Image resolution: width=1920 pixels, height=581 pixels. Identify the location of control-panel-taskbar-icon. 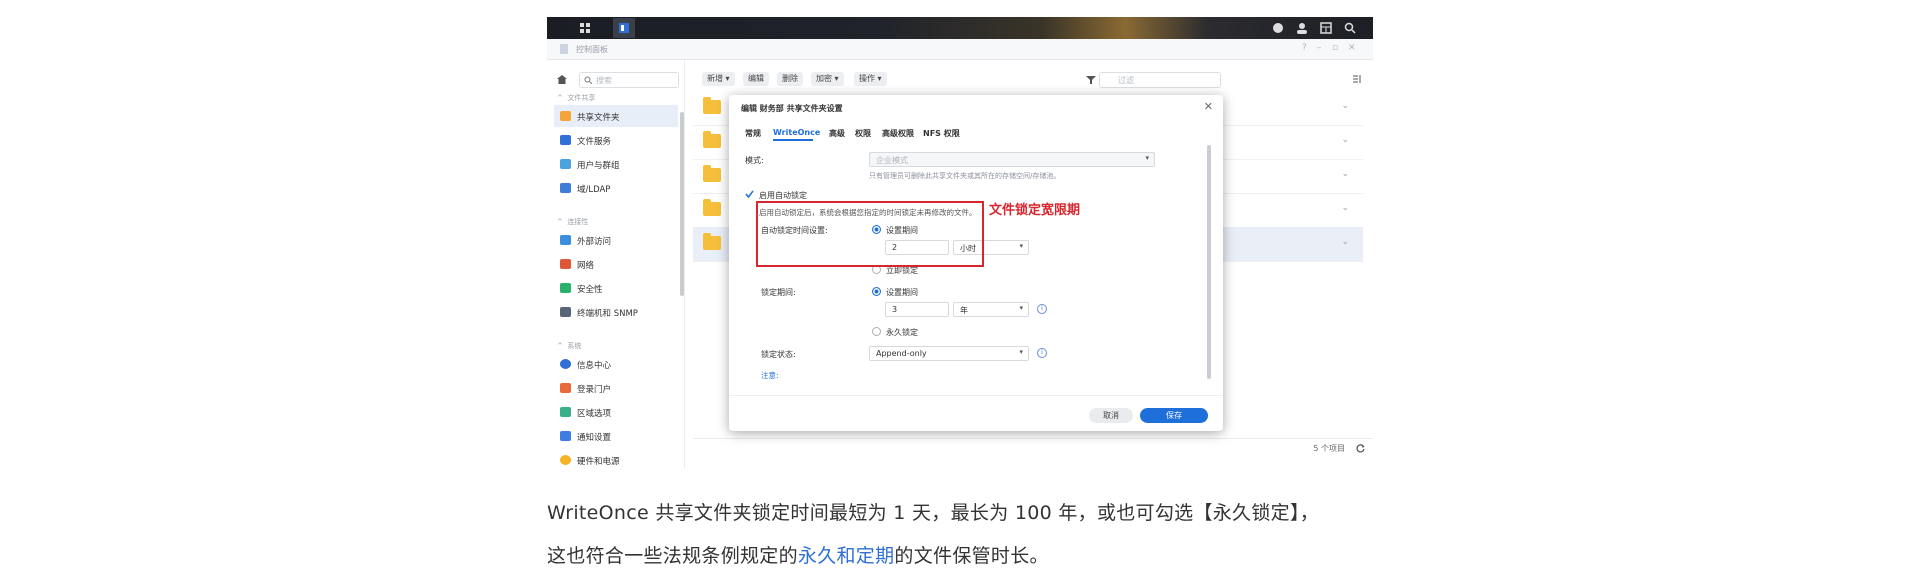
(624, 28).